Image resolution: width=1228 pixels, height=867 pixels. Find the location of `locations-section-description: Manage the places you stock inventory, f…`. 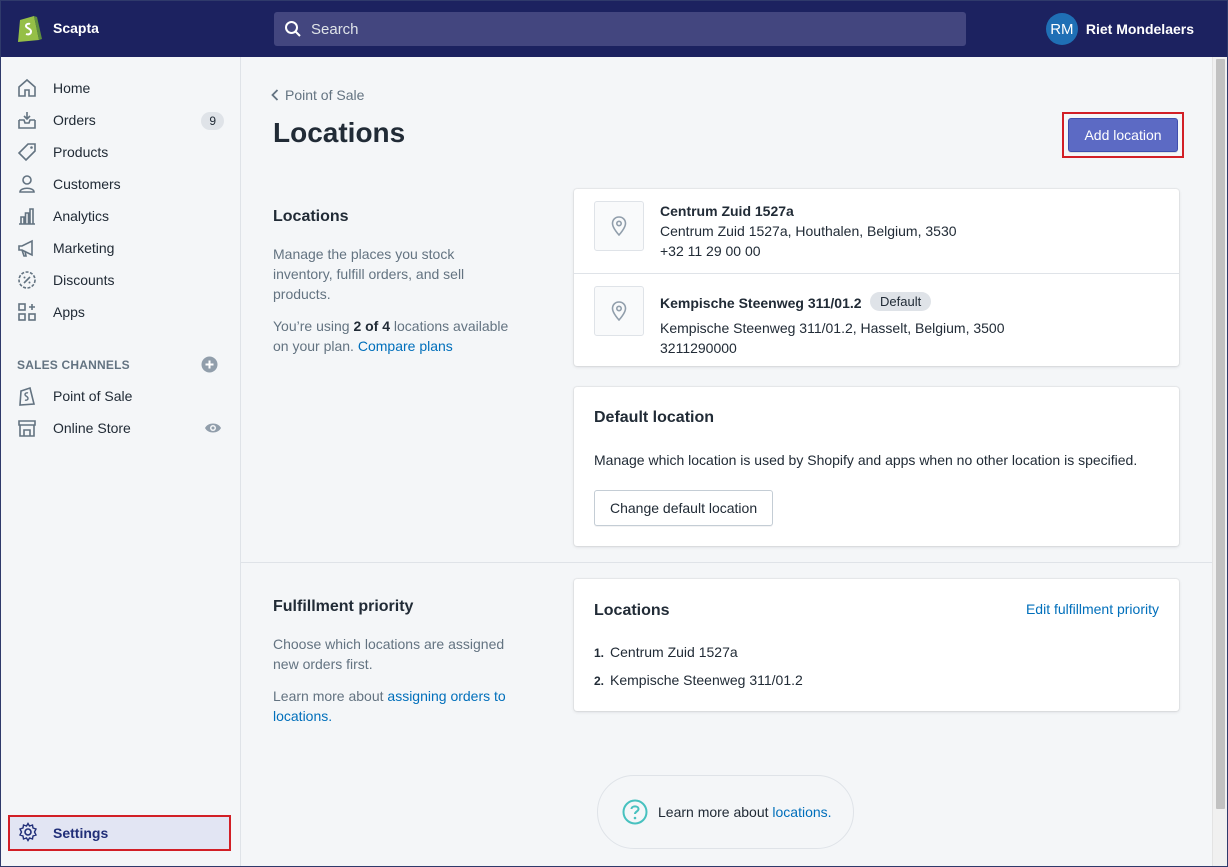

locations-section-description: Manage the places you stock inventory, f… is located at coordinates (369, 274).